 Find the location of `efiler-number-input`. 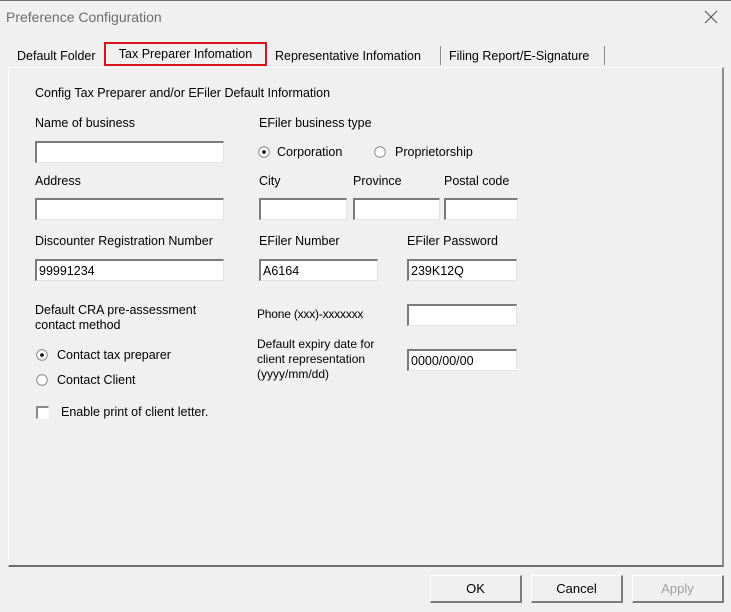

efiler-number-input is located at coordinates (318, 270).